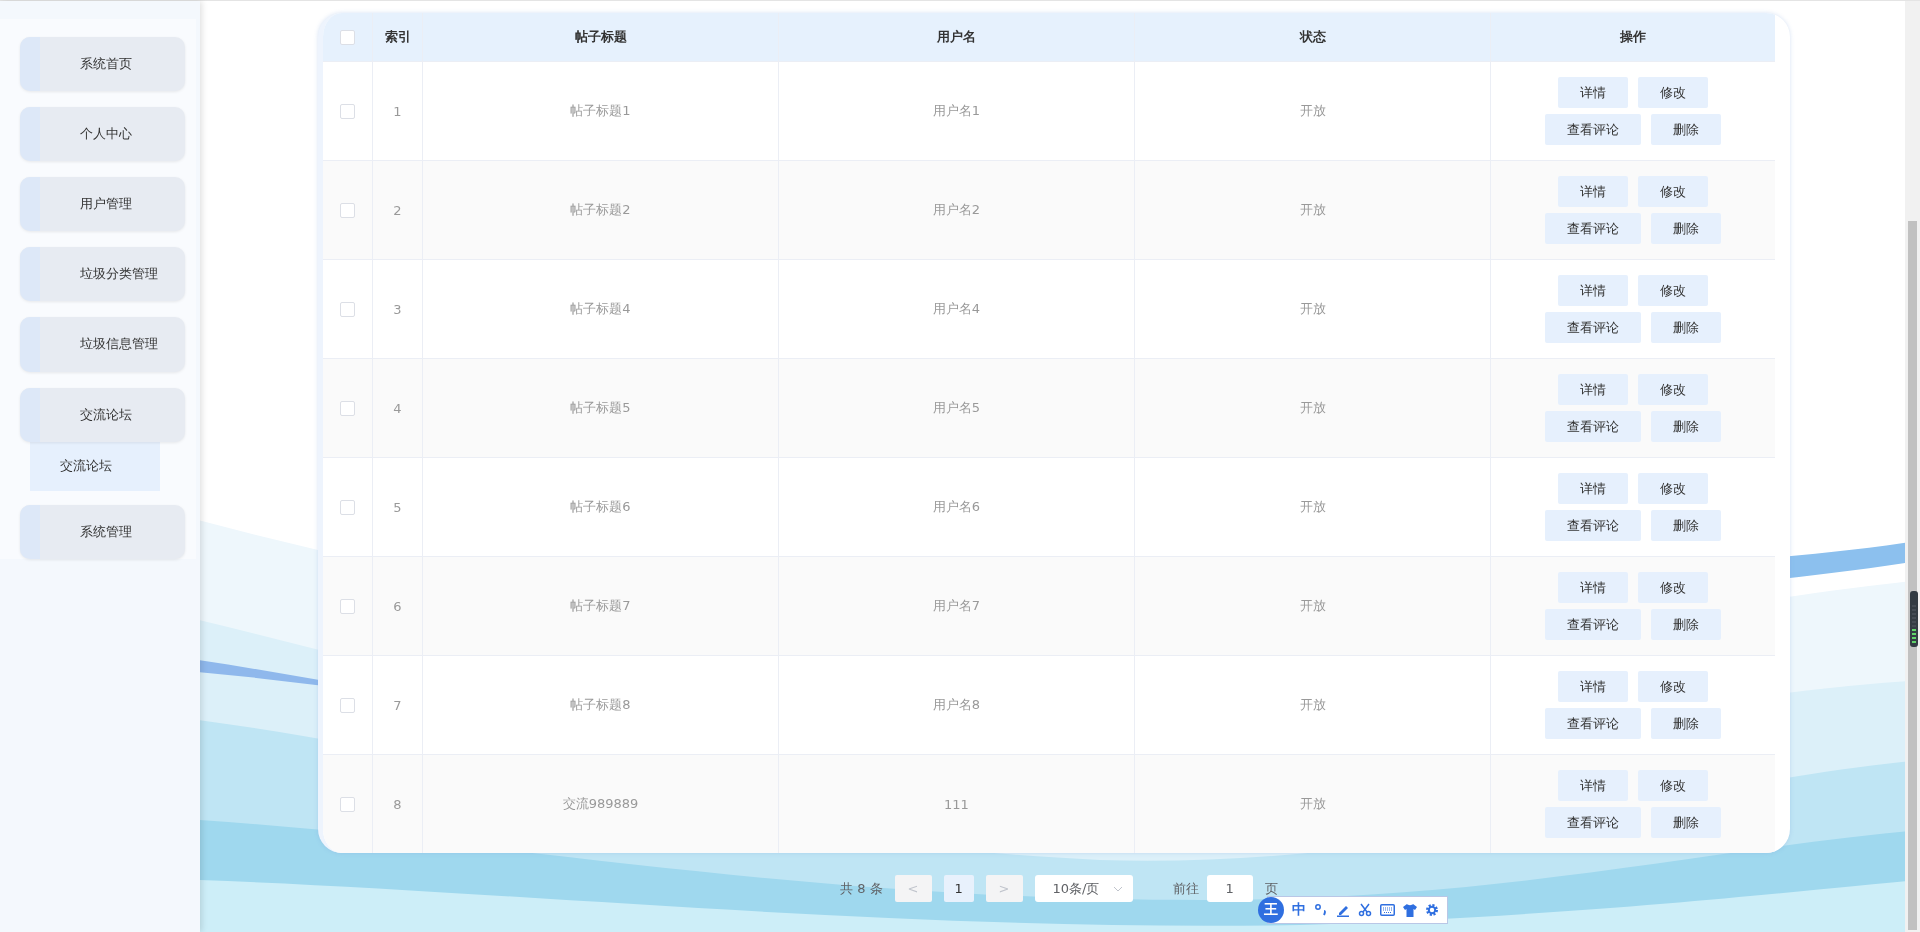 This screenshot has width=1920, height=932. What do you see at coordinates (956, 606) in the screenshot?
I see `table-cell: 用户名7` at bounding box center [956, 606].